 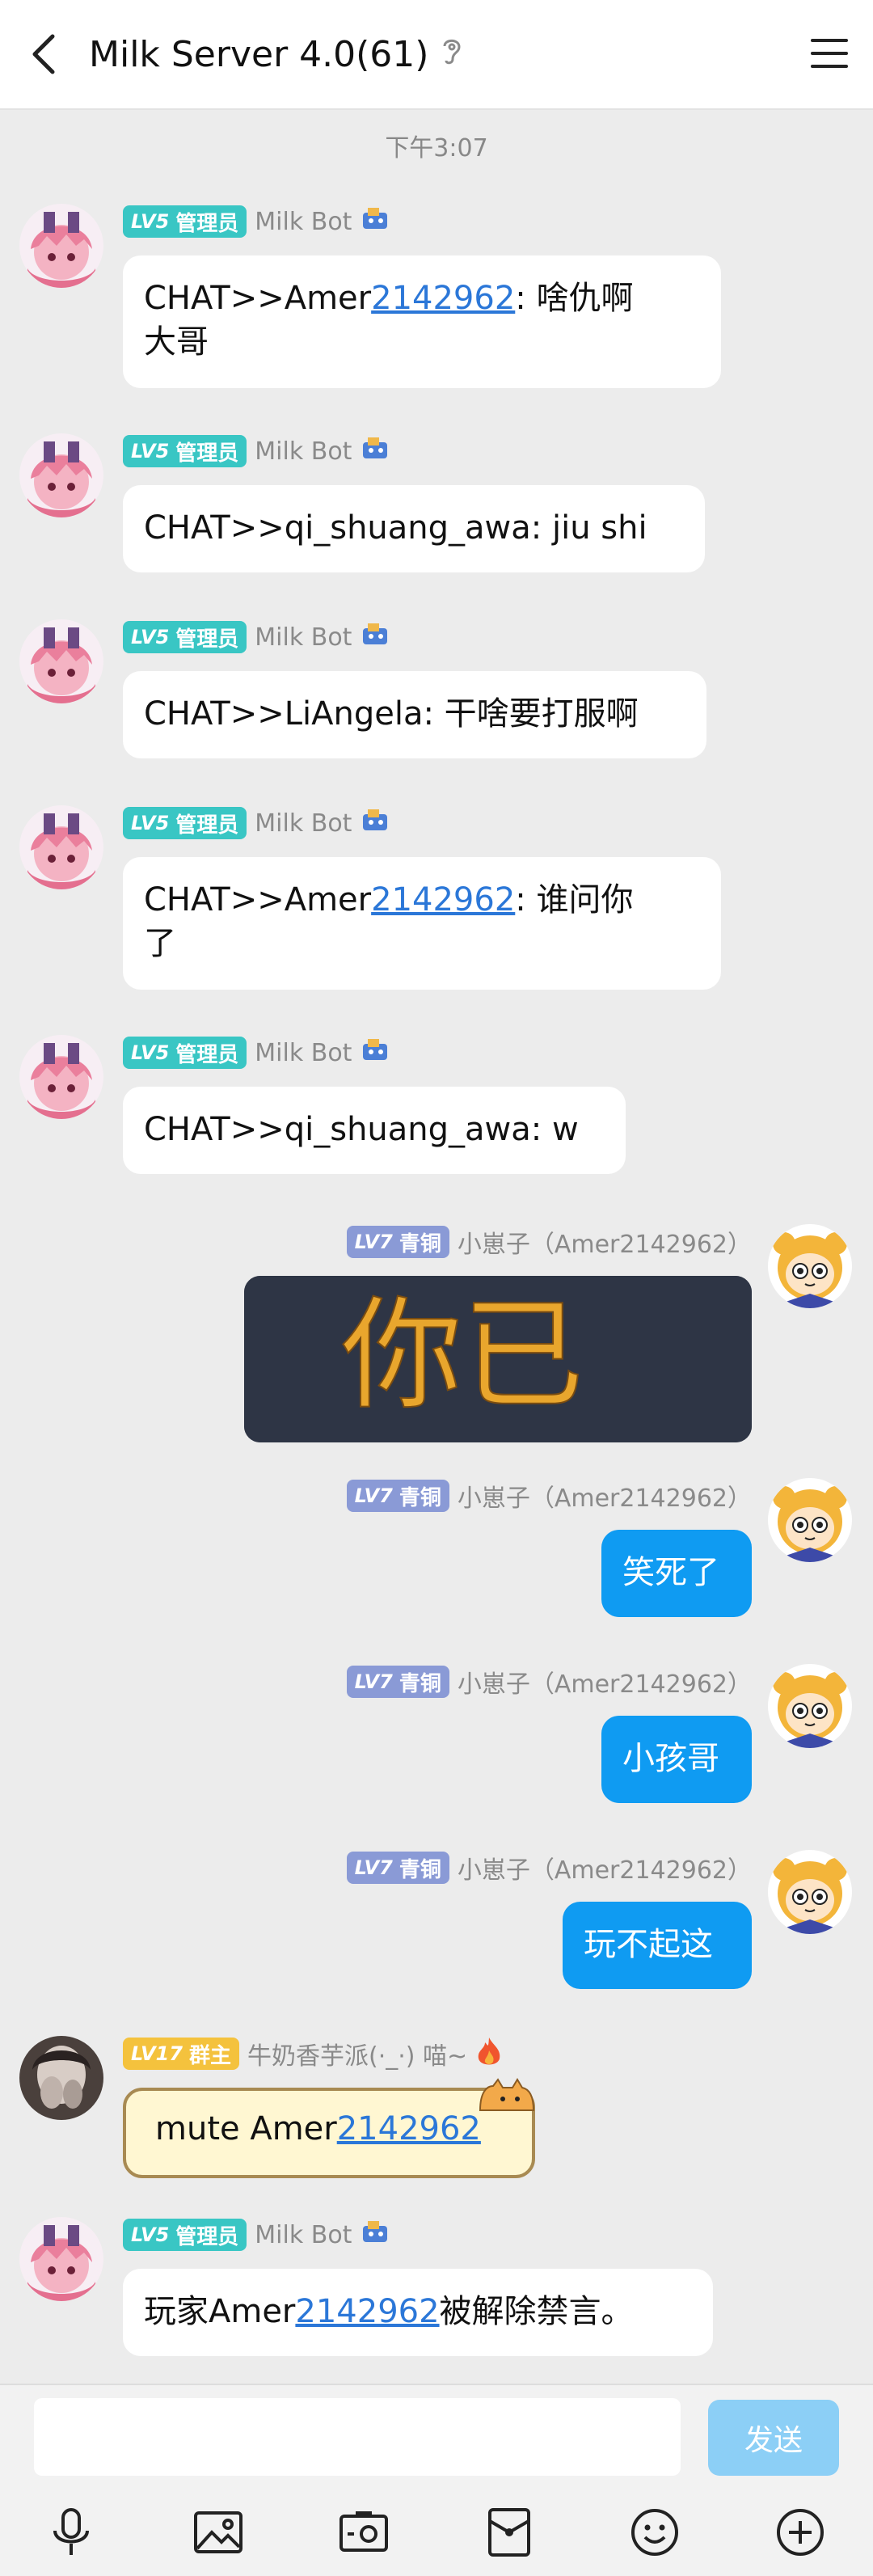 I want to click on red-packet-button, so click(x=509, y=2532).